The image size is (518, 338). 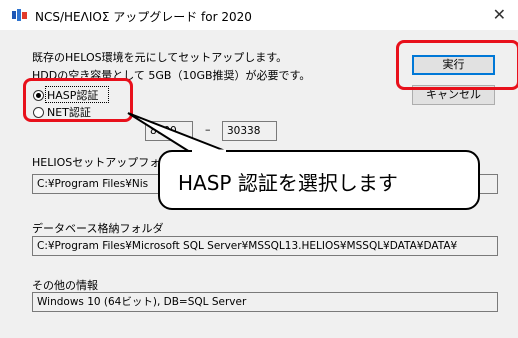 What do you see at coordinates (78, 100) in the screenshot?
I see `hasp-highlight-box` at bounding box center [78, 100].